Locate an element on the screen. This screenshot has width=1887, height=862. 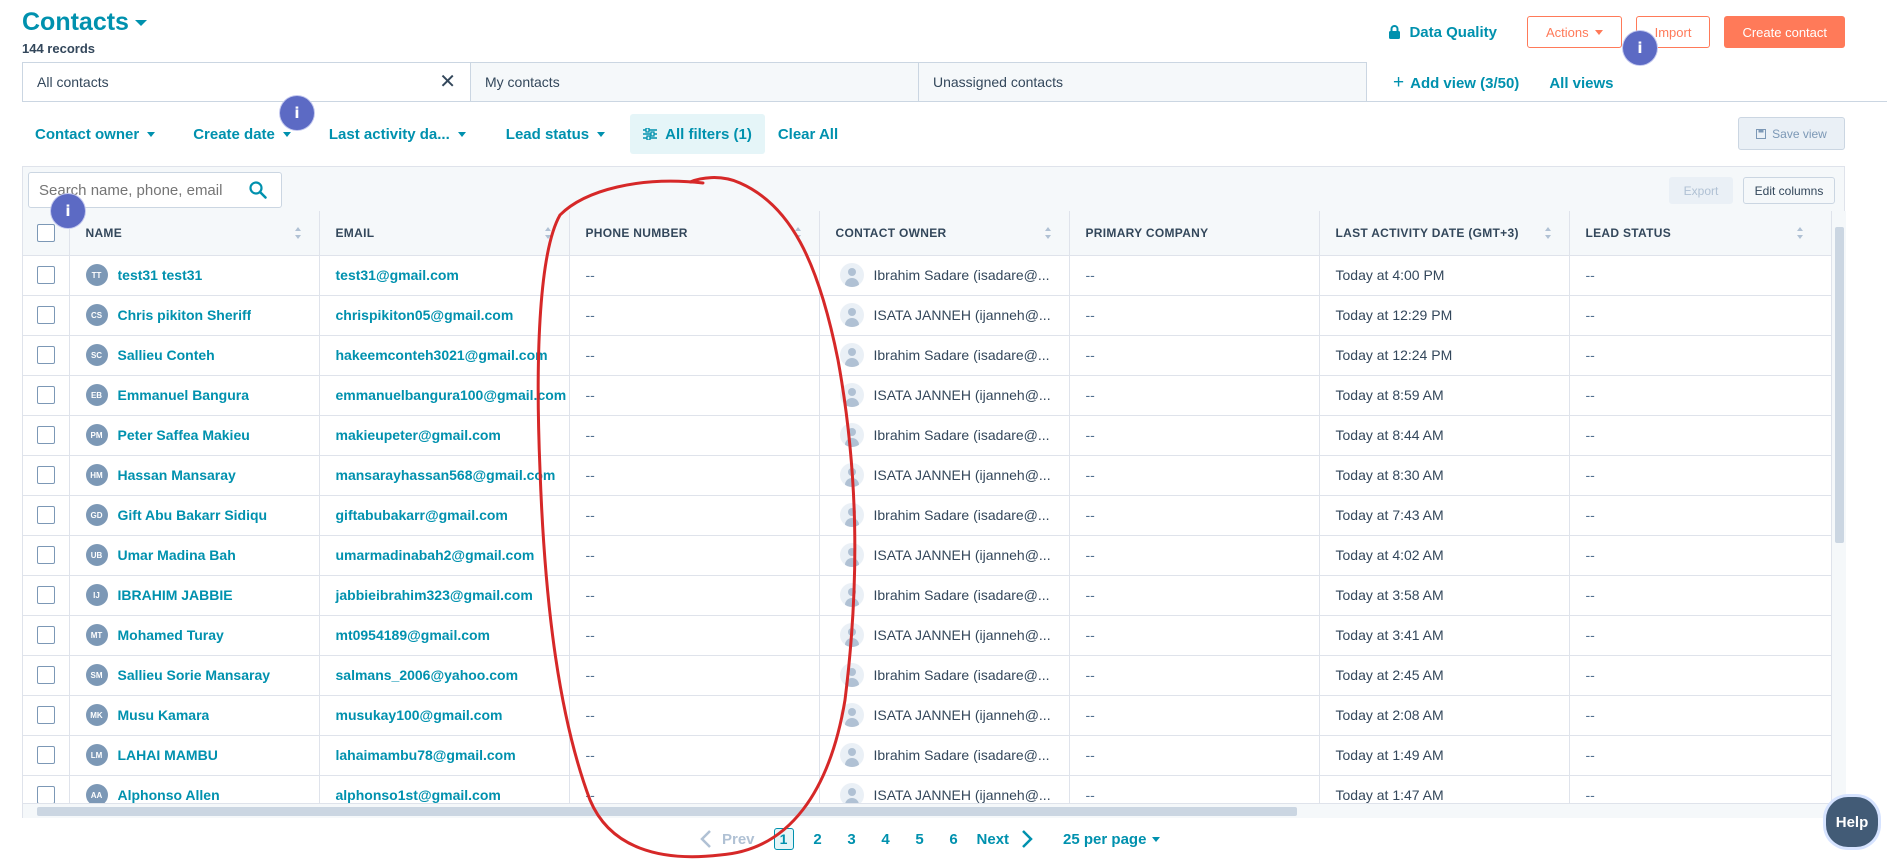
page-6-button: 6 is located at coordinates (954, 839).